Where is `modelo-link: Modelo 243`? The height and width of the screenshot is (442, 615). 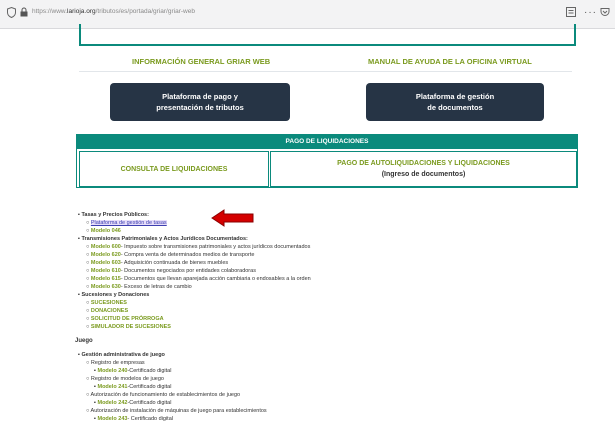
modelo-link: Modelo 243 is located at coordinates (112, 419).